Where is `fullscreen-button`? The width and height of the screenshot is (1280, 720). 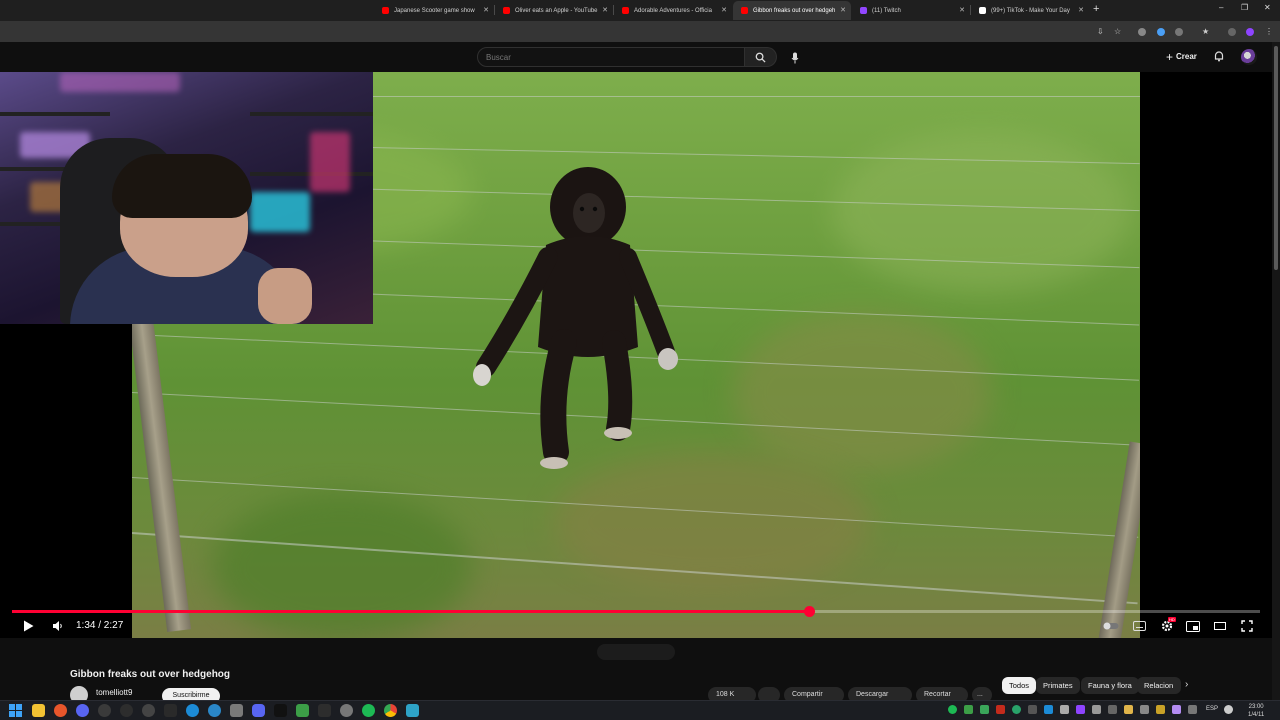
fullscreen-button is located at coordinates (1247, 626).